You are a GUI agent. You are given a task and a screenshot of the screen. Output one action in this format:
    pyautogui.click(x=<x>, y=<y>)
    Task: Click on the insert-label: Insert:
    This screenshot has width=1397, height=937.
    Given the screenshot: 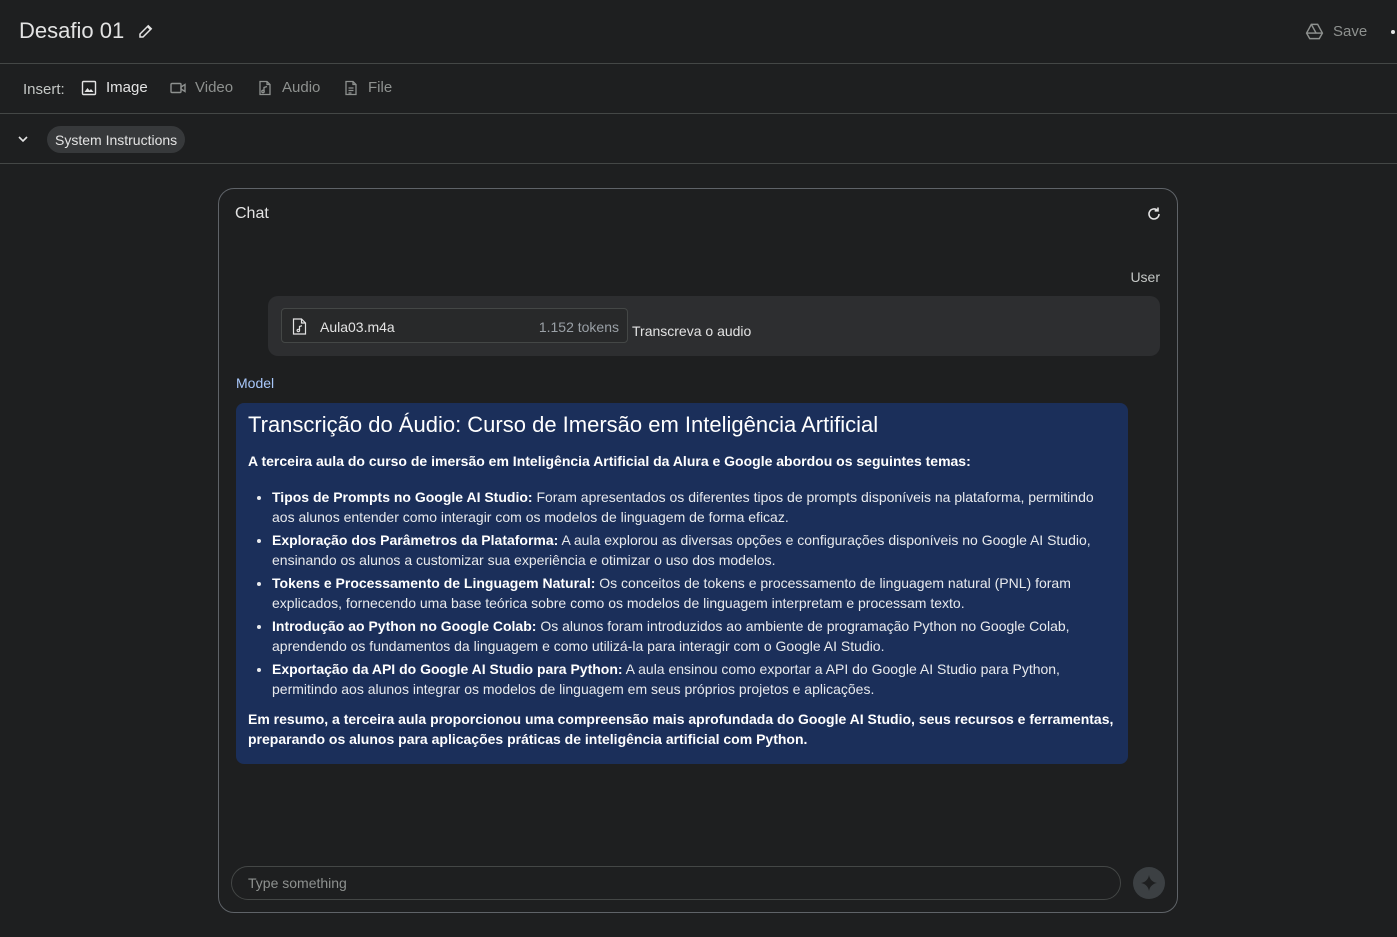 What is the action you would take?
    pyautogui.click(x=44, y=89)
    